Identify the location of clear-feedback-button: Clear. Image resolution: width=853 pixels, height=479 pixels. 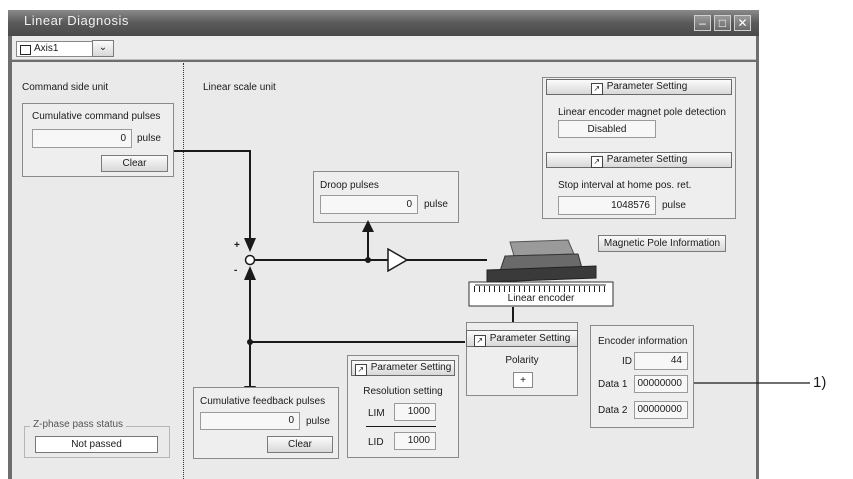
(300, 444).